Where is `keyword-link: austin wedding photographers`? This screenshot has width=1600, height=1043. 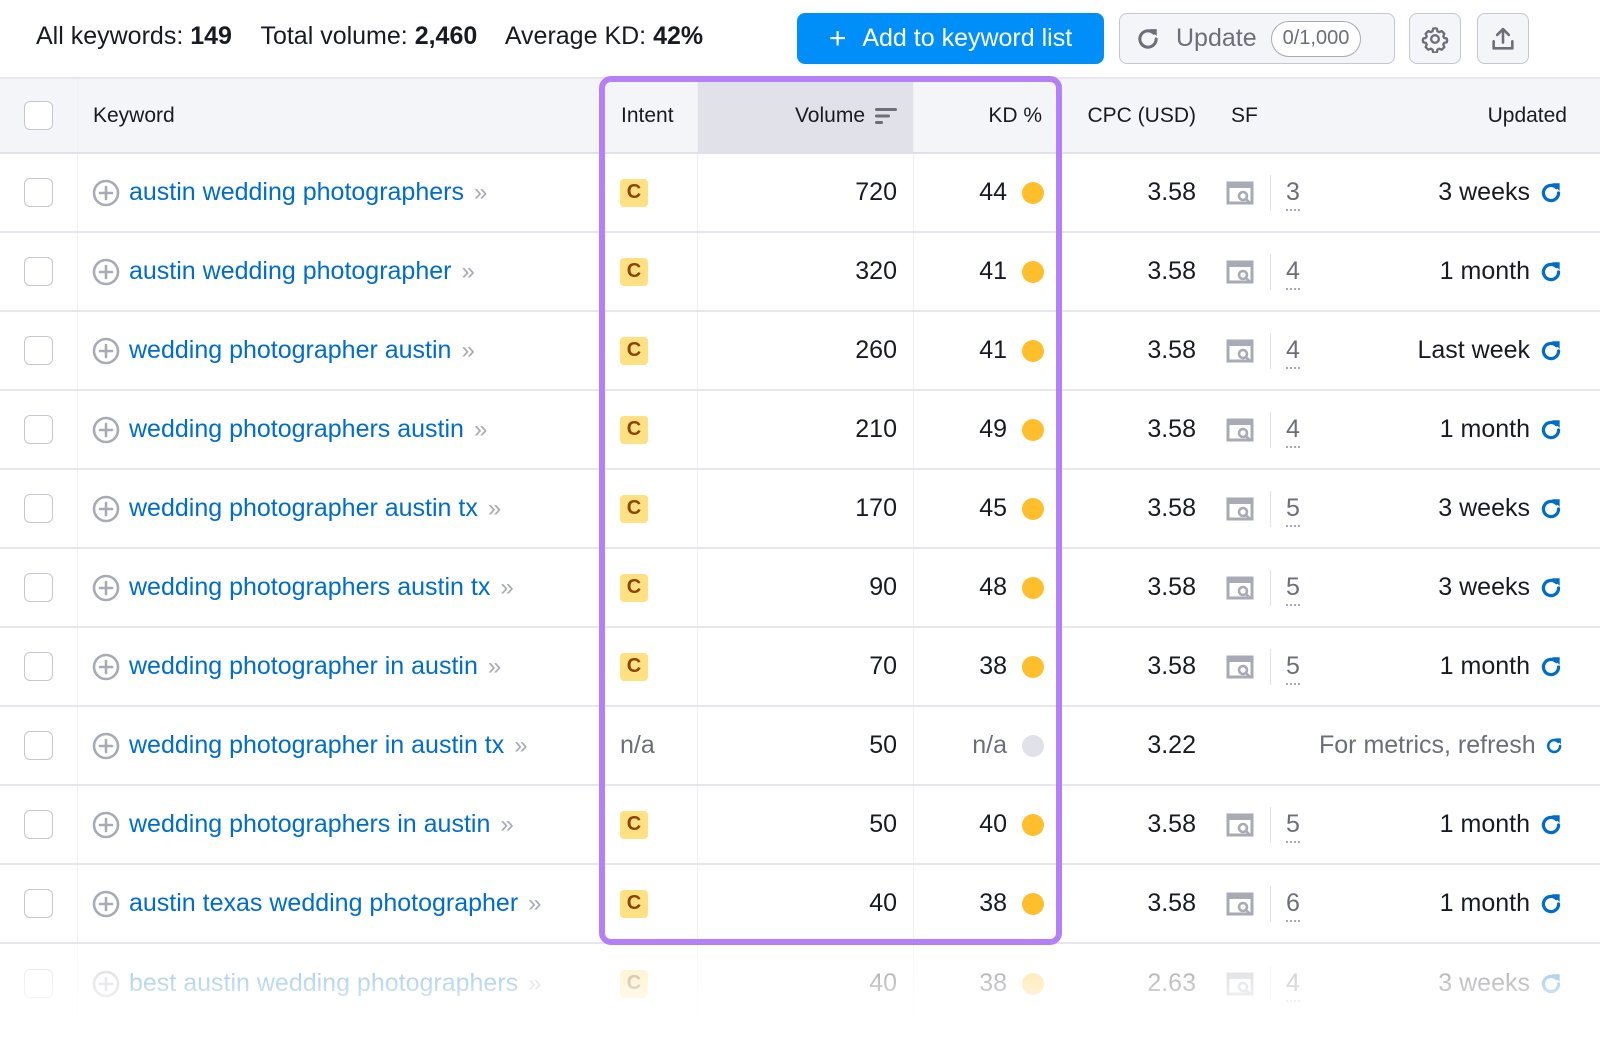 keyword-link: austin wedding photographers is located at coordinates (296, 192).